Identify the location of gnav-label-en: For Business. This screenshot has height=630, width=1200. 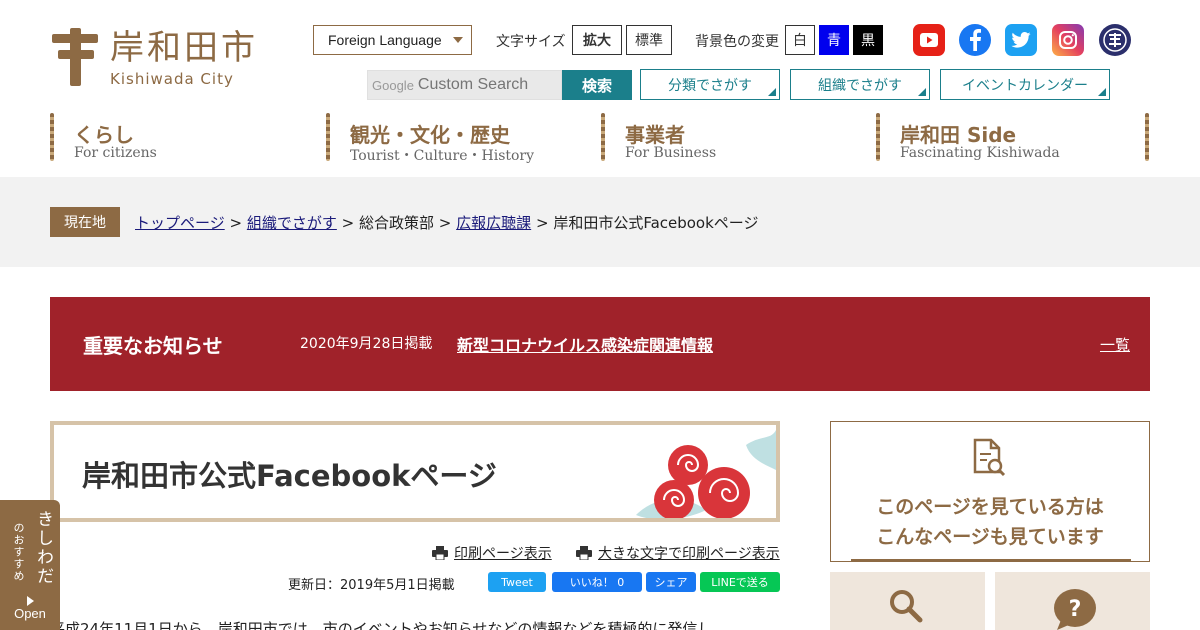
(671, 153).